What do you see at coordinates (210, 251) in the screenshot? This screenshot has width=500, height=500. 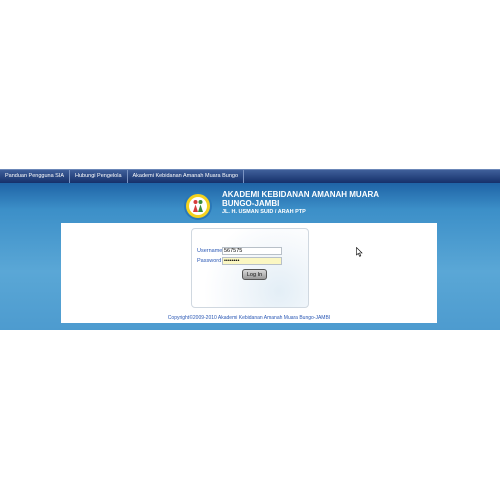 I see `username-label: Username` at bounding box center [210, 251].